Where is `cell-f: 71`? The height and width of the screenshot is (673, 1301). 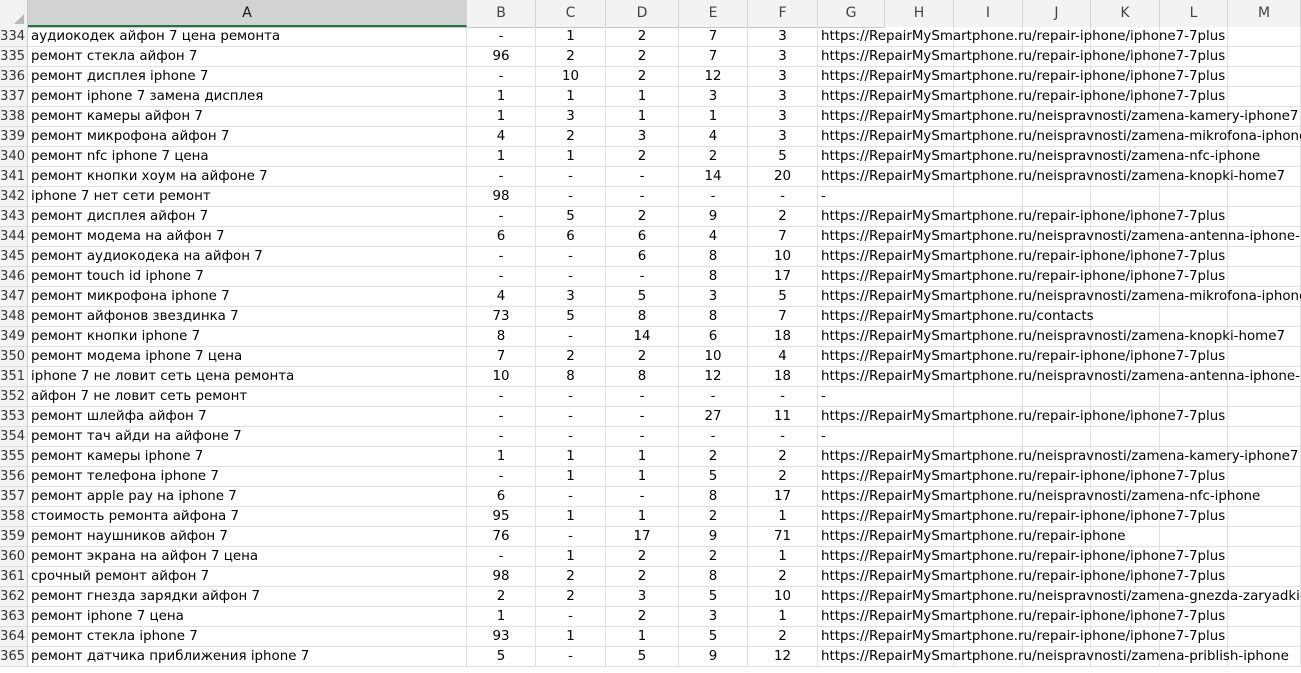 cell-f: 71 is located at coordinates (783, 537).